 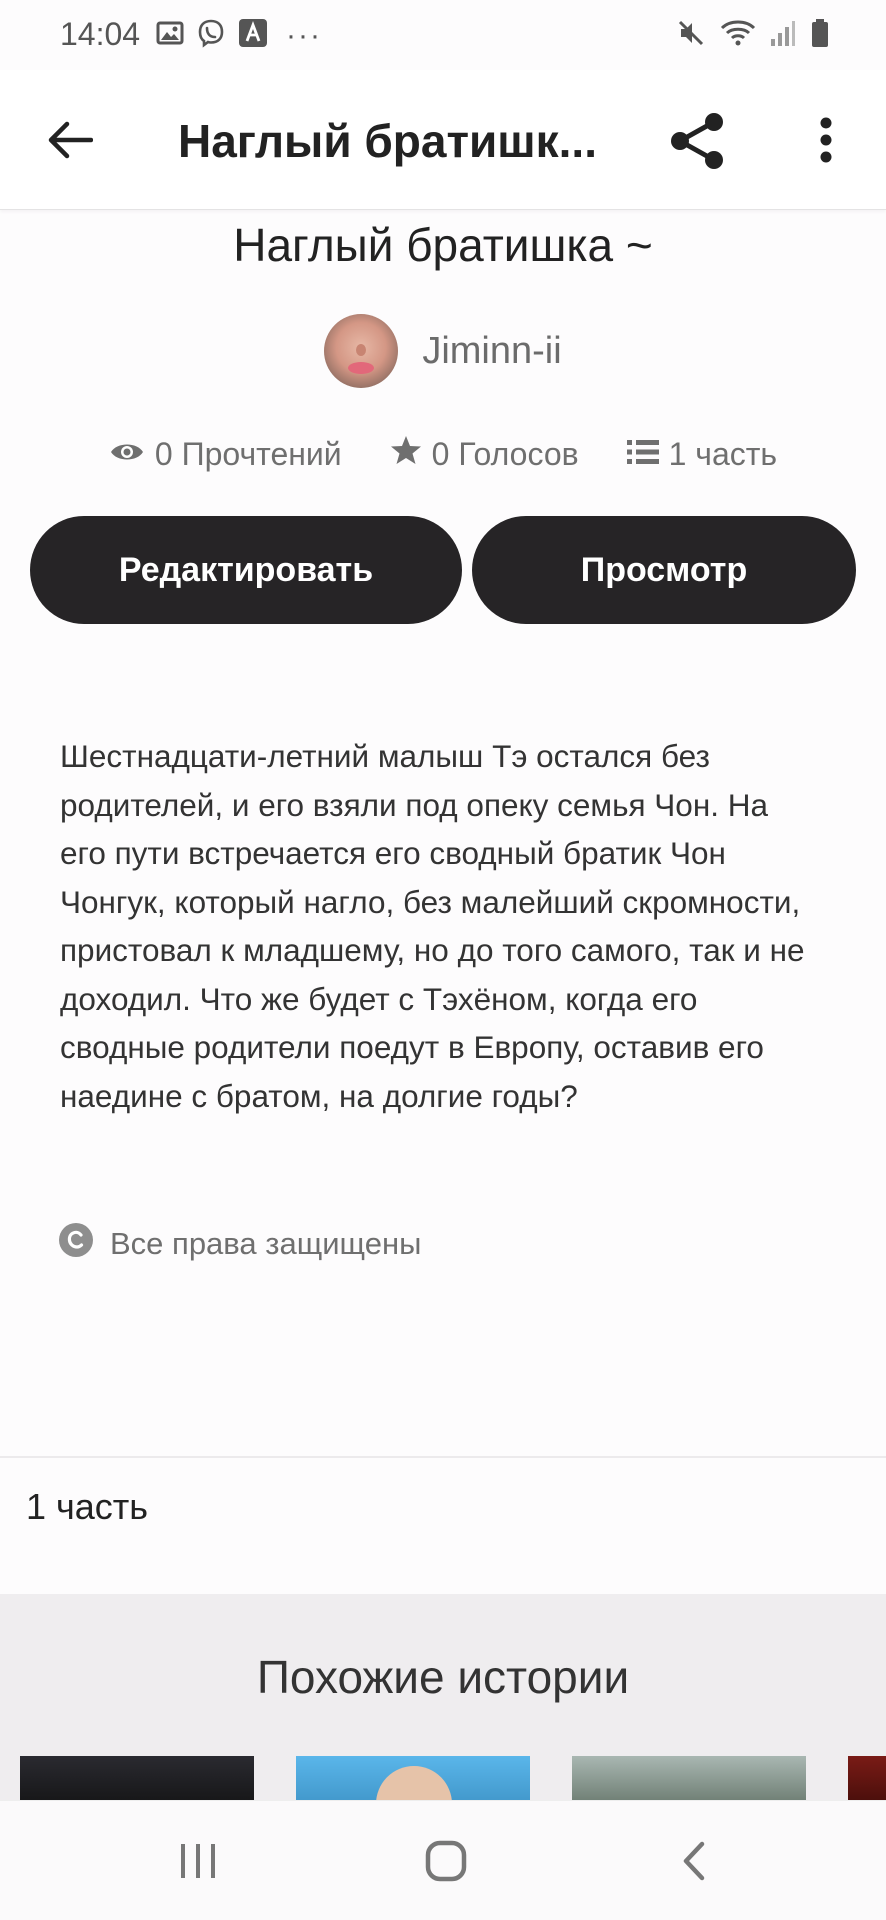 I want to click on story-title: Наглый братишка ~, so click(x=443, y=245).